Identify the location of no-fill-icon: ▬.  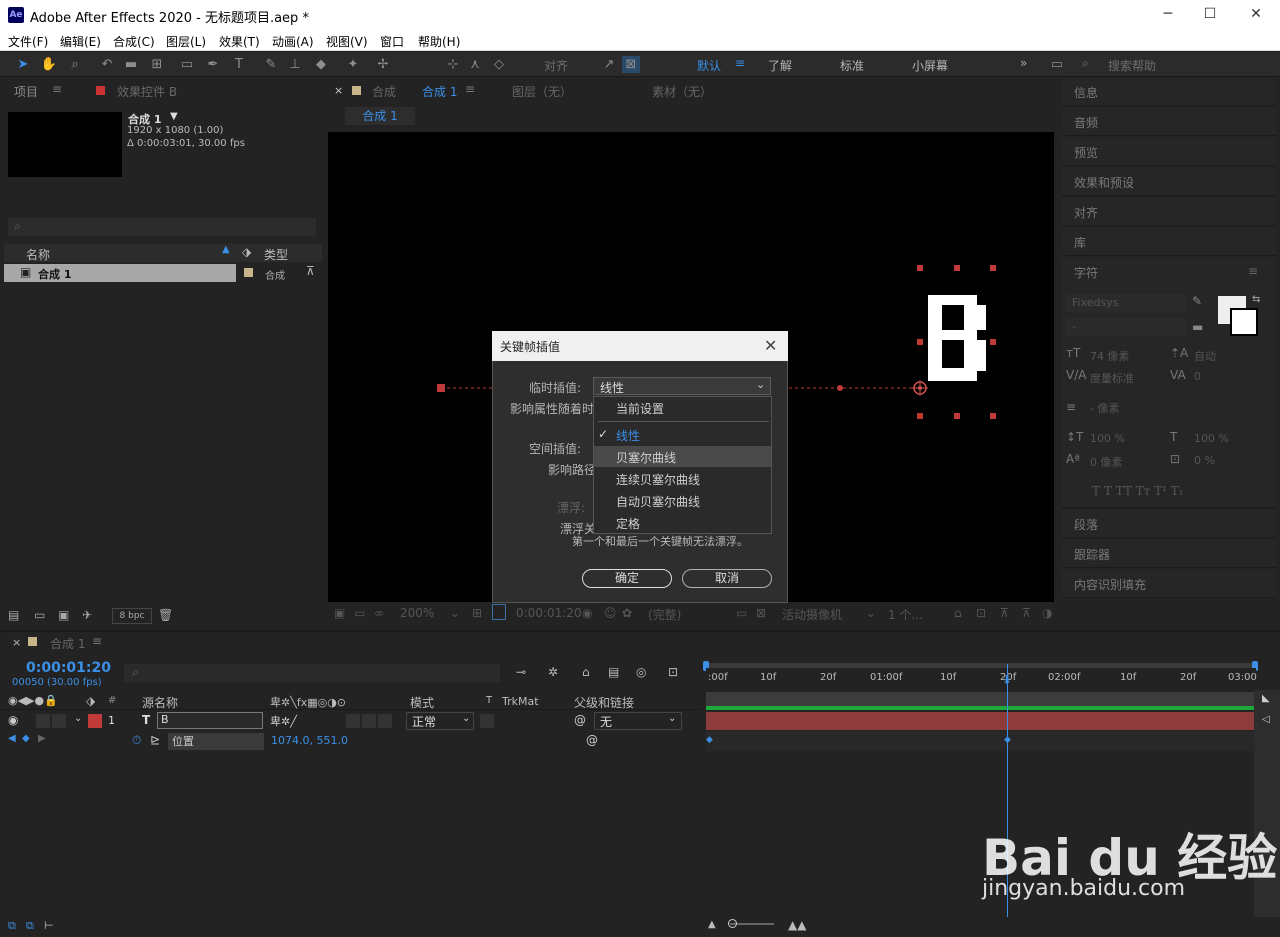
(1197, 327).